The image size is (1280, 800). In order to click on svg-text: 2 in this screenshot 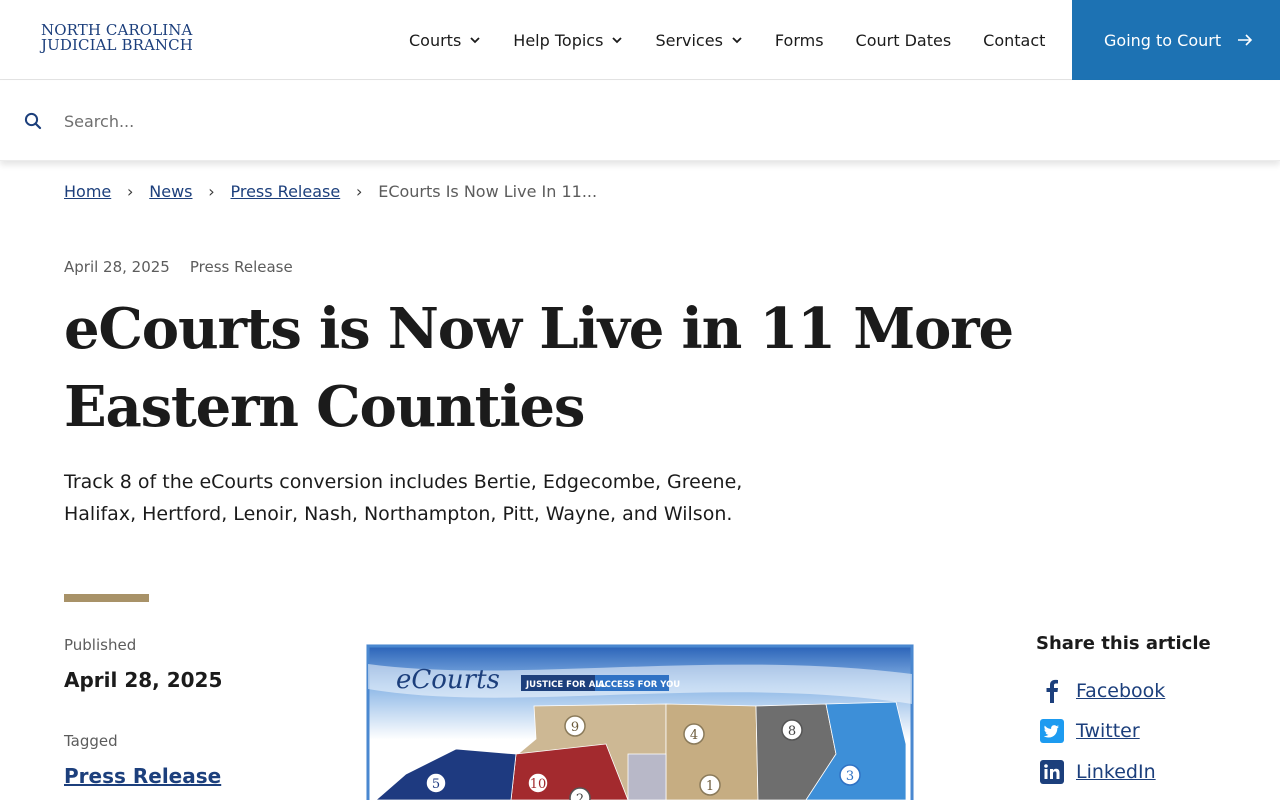, I will do `click(580, 796)`.